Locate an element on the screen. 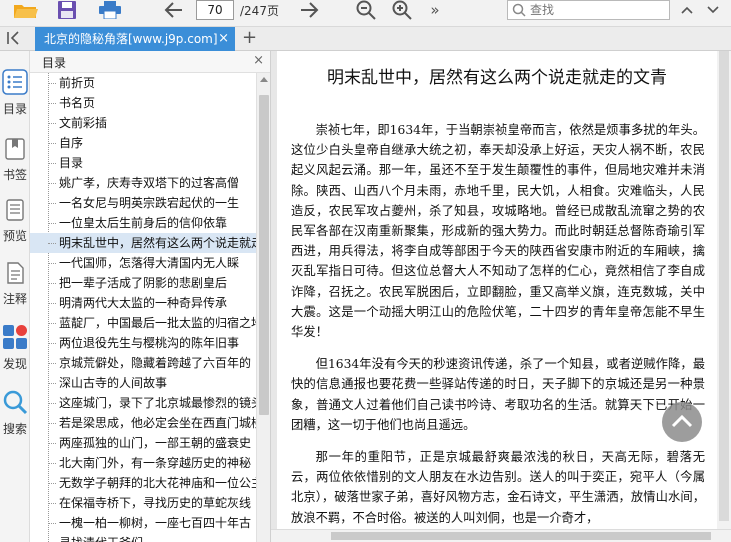  sidebar-label-search: 搜索 is located at coordinates (14, 429).